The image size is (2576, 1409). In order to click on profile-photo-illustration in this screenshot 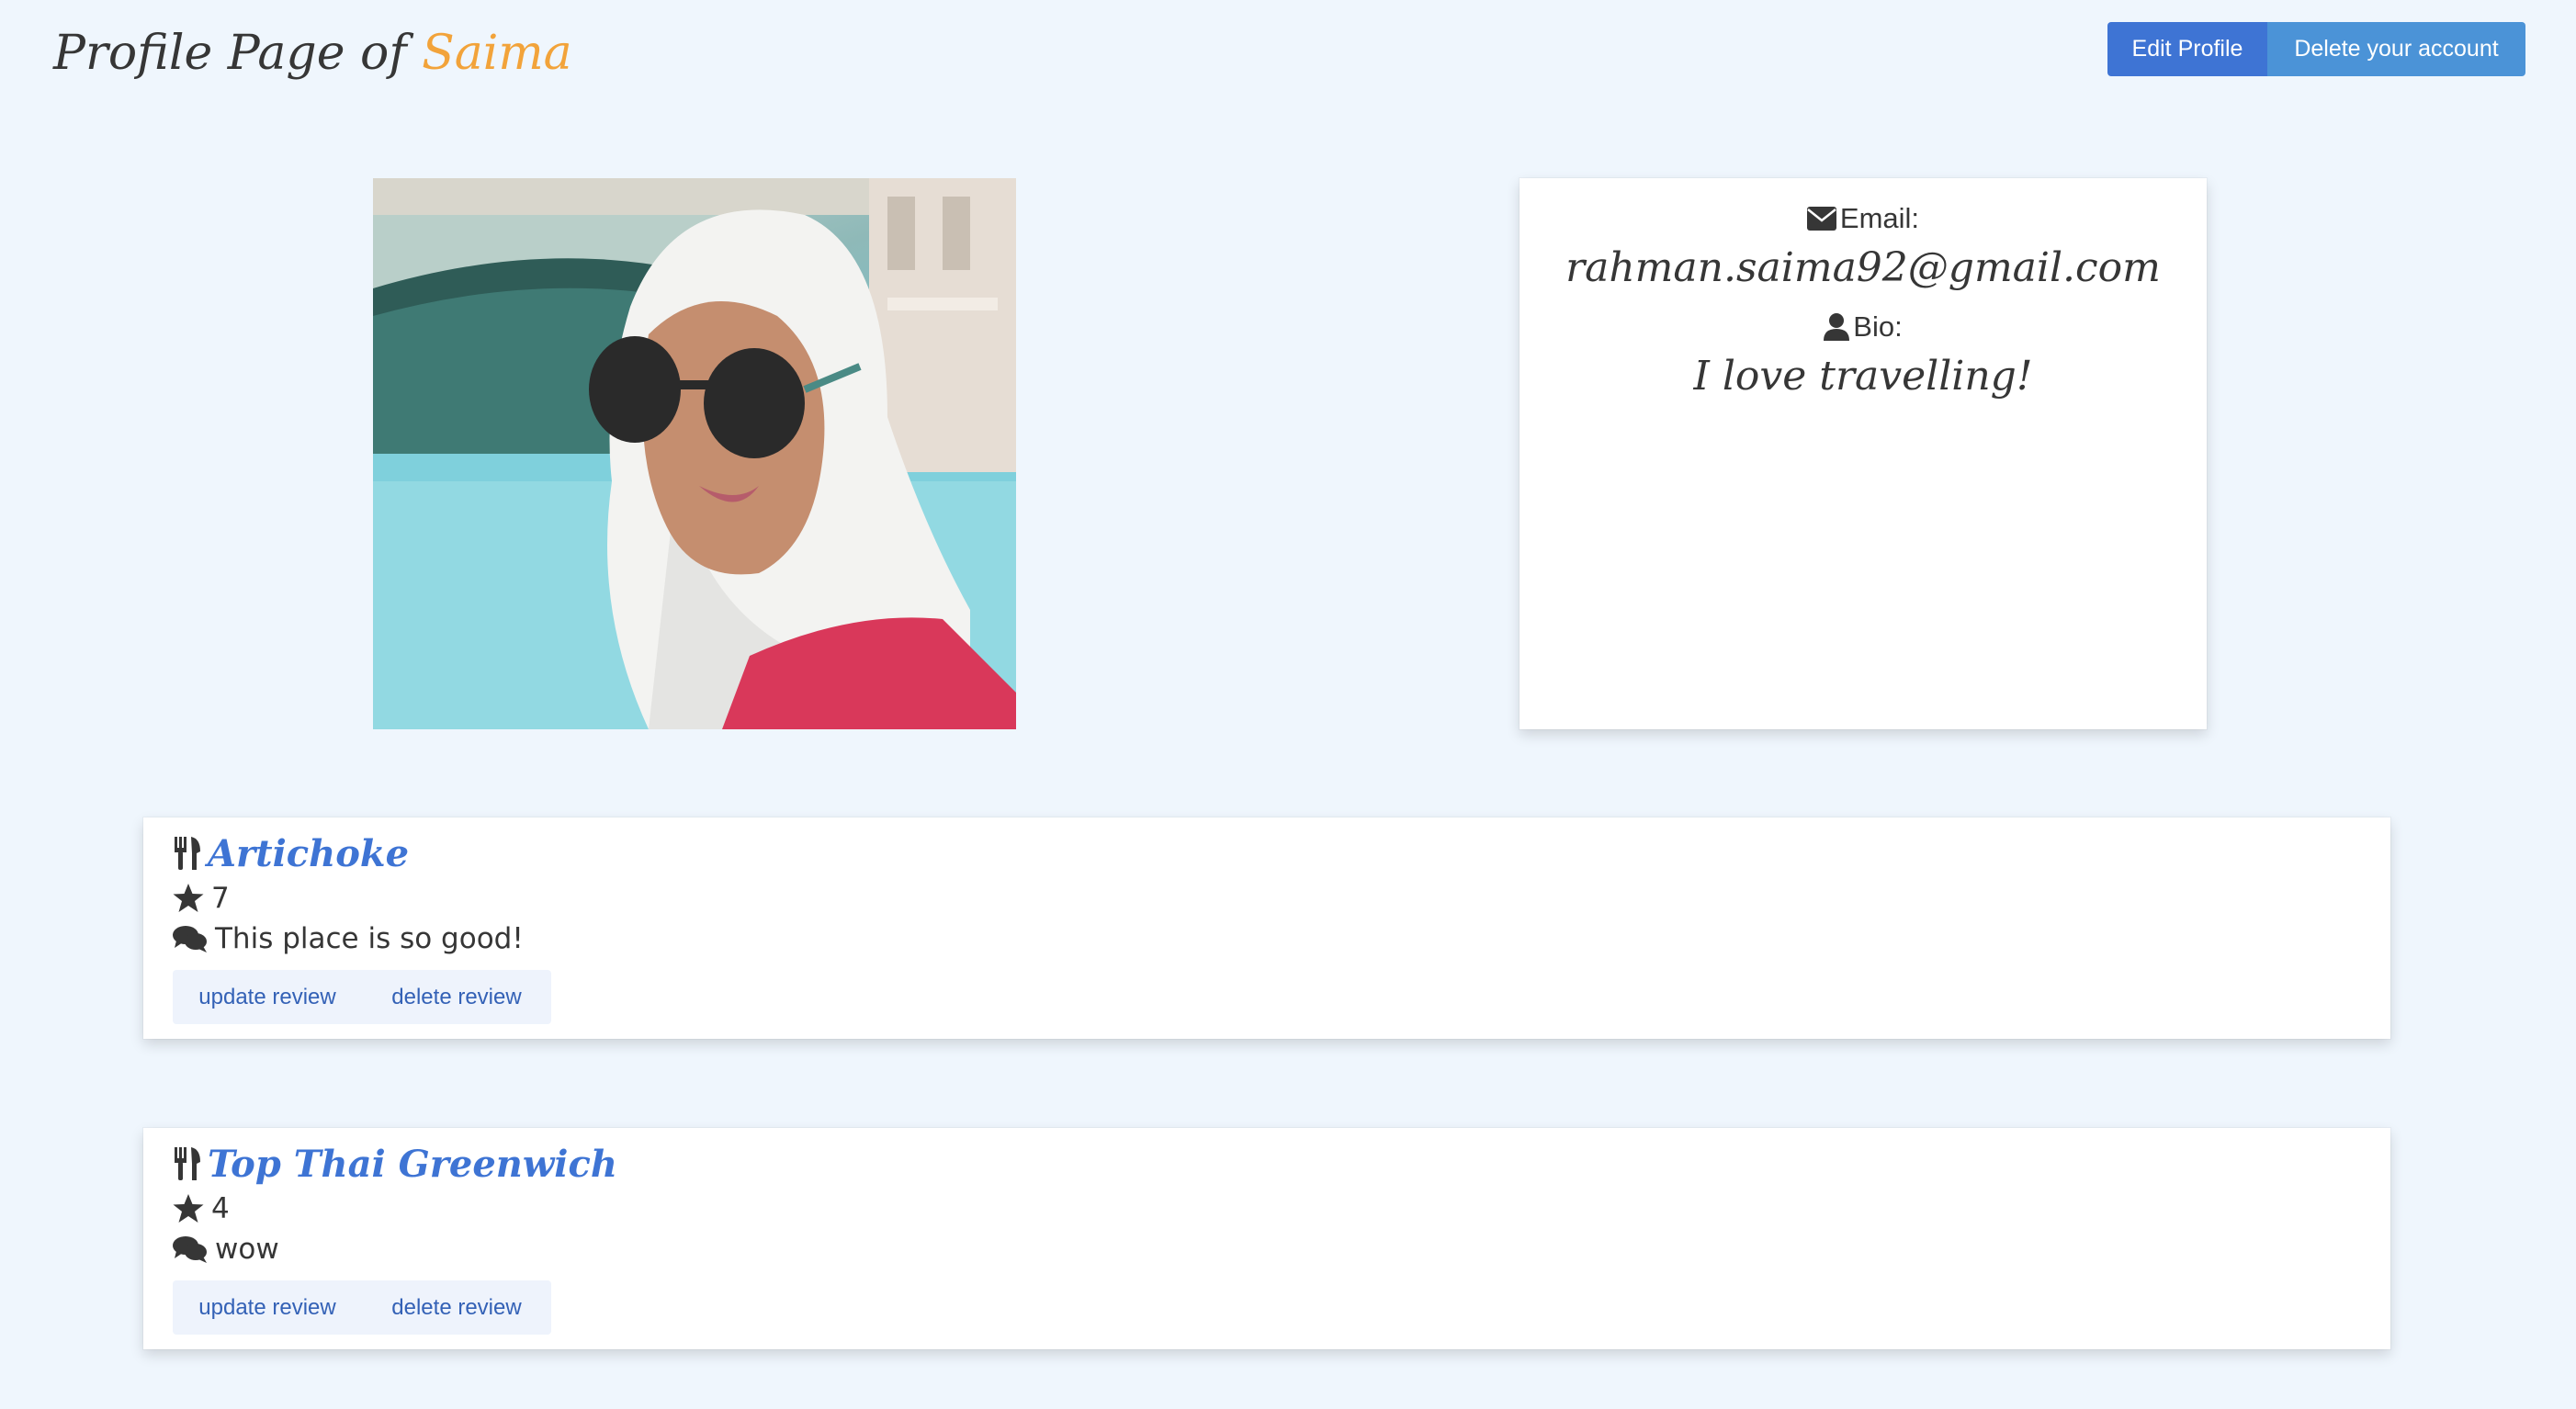, I will do `click(694, 453)`.